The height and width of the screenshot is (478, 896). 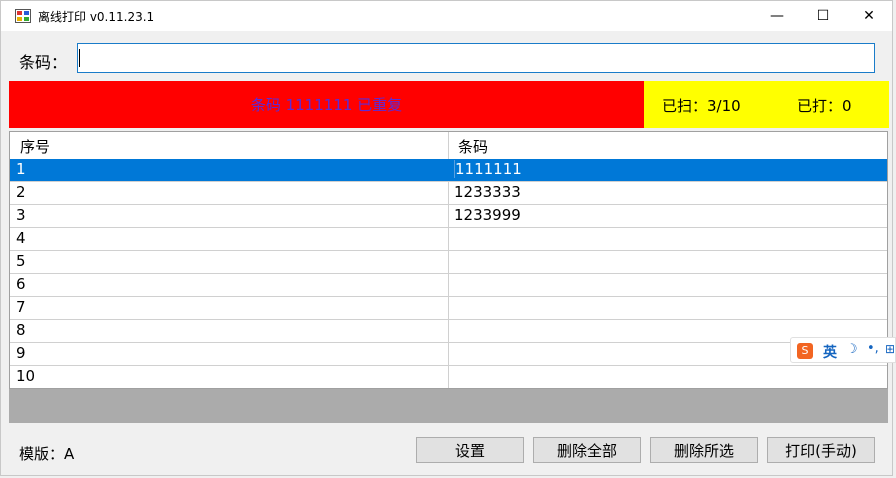 I want to click on status-message: 条码 1111111 已重复, so click(x=326, y=105).